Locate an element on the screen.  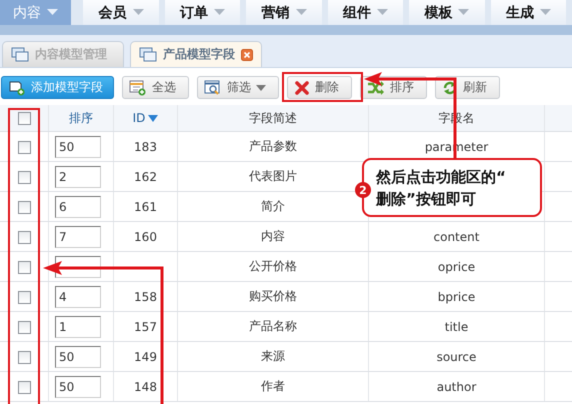
toolbar-button: 删除 is located at coordinates (319, 87).